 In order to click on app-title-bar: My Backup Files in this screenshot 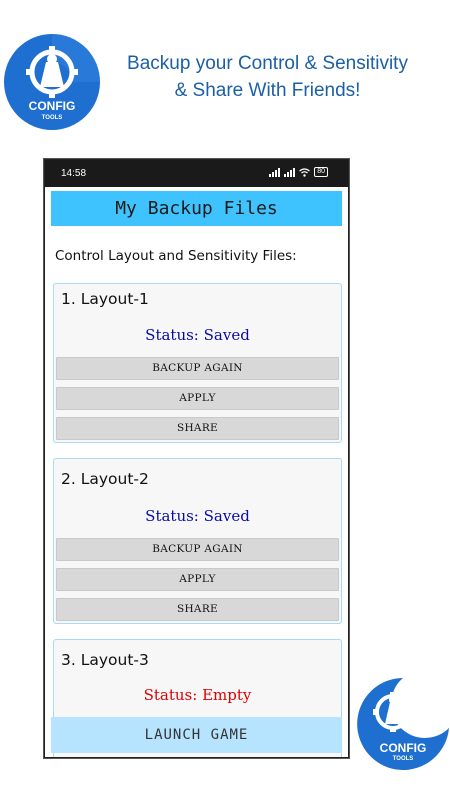, I will do `click(196, 208)`.